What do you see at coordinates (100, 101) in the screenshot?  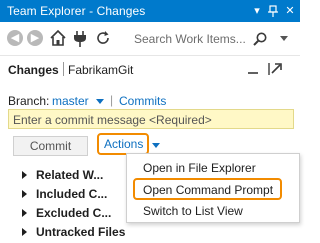 I see `branch-dropdown-icon` at bounding box center [100, 101].